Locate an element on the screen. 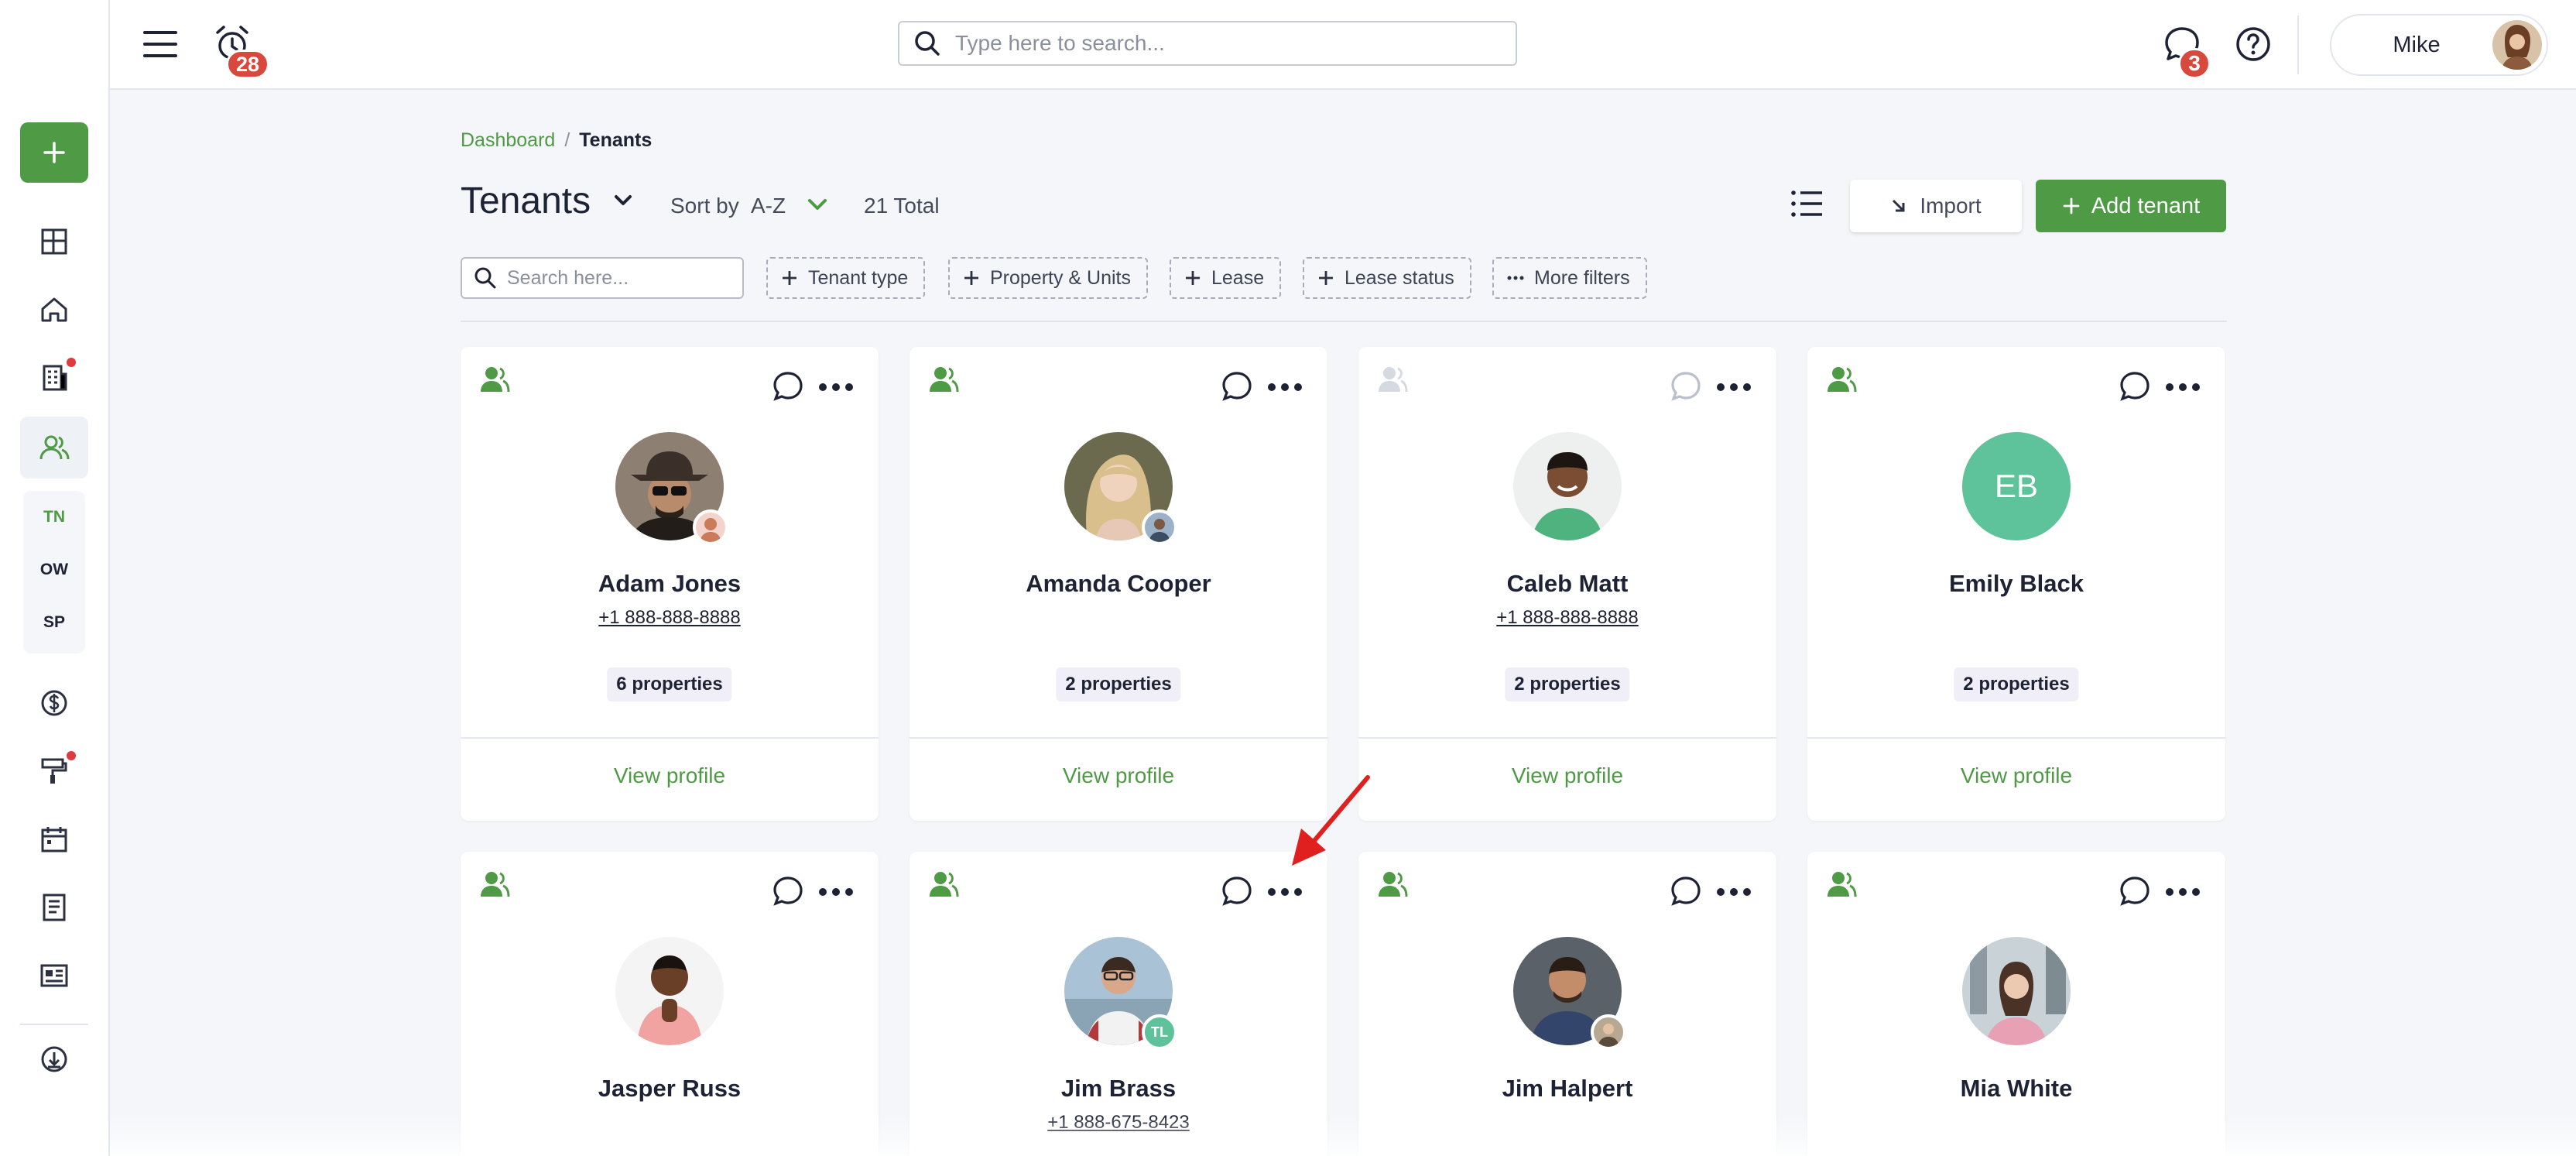 The image size is (2576, 1156). sidebar-item-dashboard is located at coordinates (54, 242).